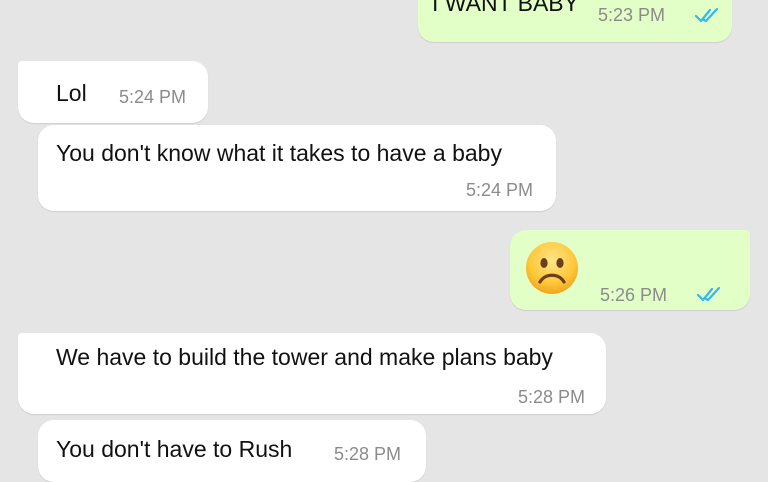 The height and width of the screenshot is (482, 768). What do you see at coordinates (505, 8) in the screenshot?
I see `message-text: I WANT BABY` at bounding box center [505, 8].